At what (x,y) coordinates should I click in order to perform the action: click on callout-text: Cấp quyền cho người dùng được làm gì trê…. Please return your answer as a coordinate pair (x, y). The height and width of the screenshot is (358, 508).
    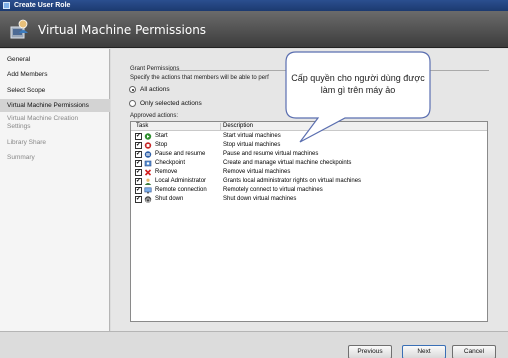
    Looking at the image, I should click on (358, 84).